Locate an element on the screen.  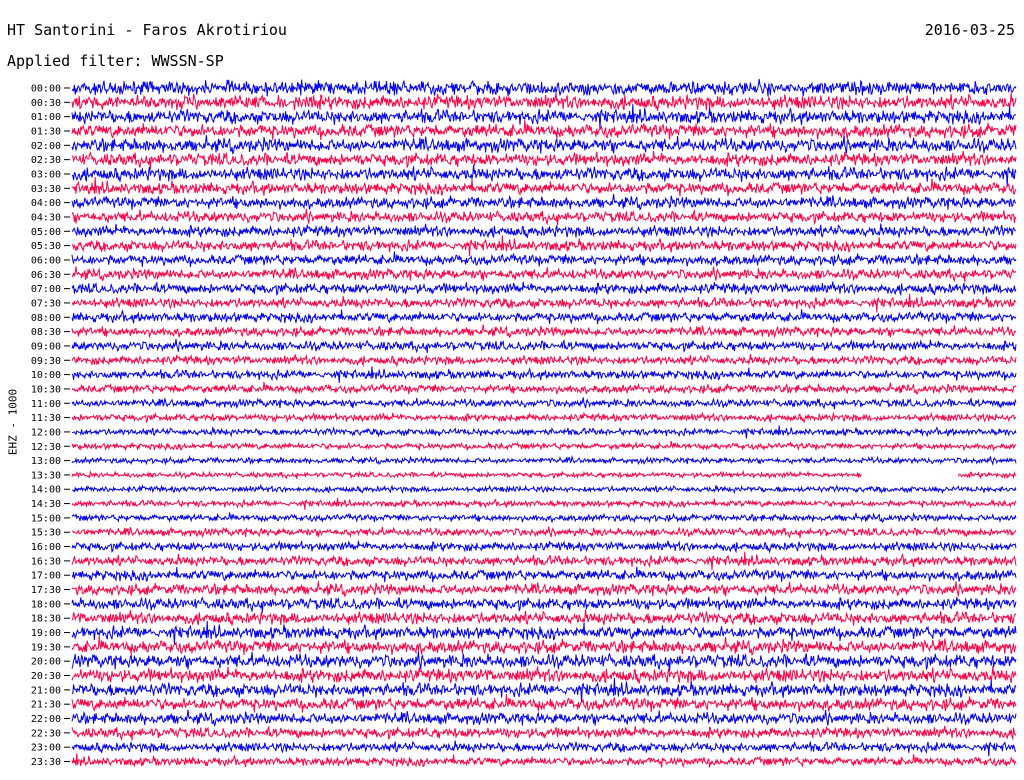
row-label: 19:30 is located at coordinates (46, 647).